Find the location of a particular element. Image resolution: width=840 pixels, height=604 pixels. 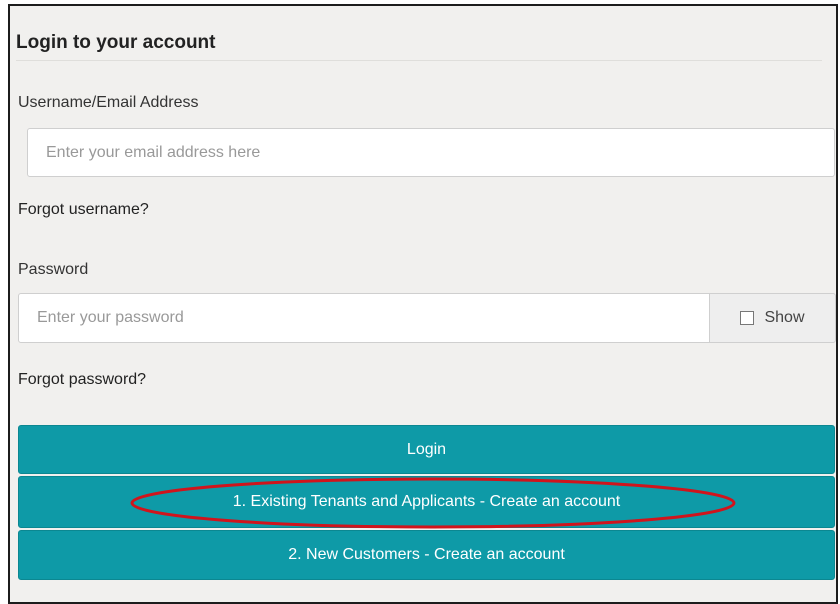

username-label: Username/Email Address is located at coordinates (108, 102).